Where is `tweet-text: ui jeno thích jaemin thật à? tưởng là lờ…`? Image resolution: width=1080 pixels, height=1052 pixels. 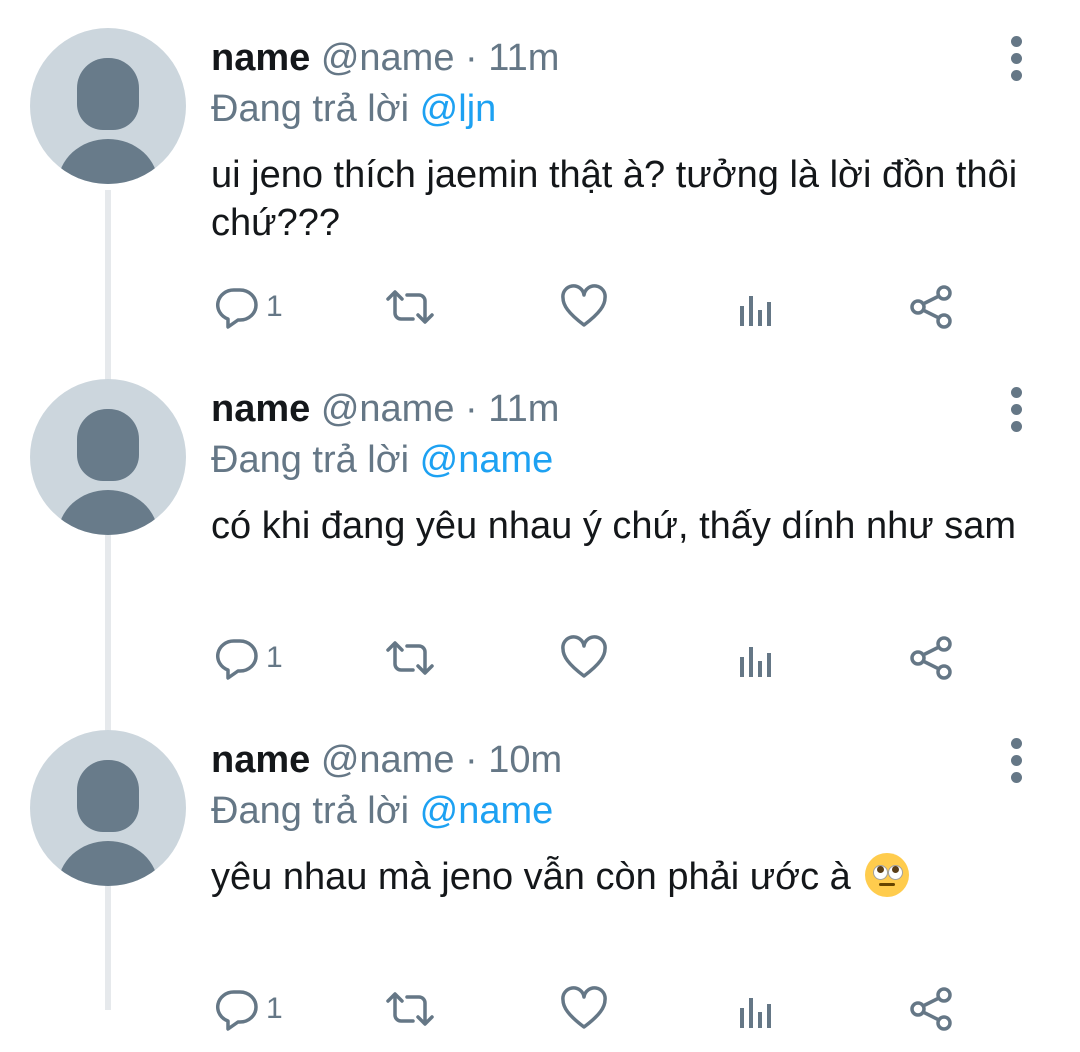
tweet-text: ui jeno thích jaemin thật à? tưởng là lờ… is located at coordinates (614, 199).